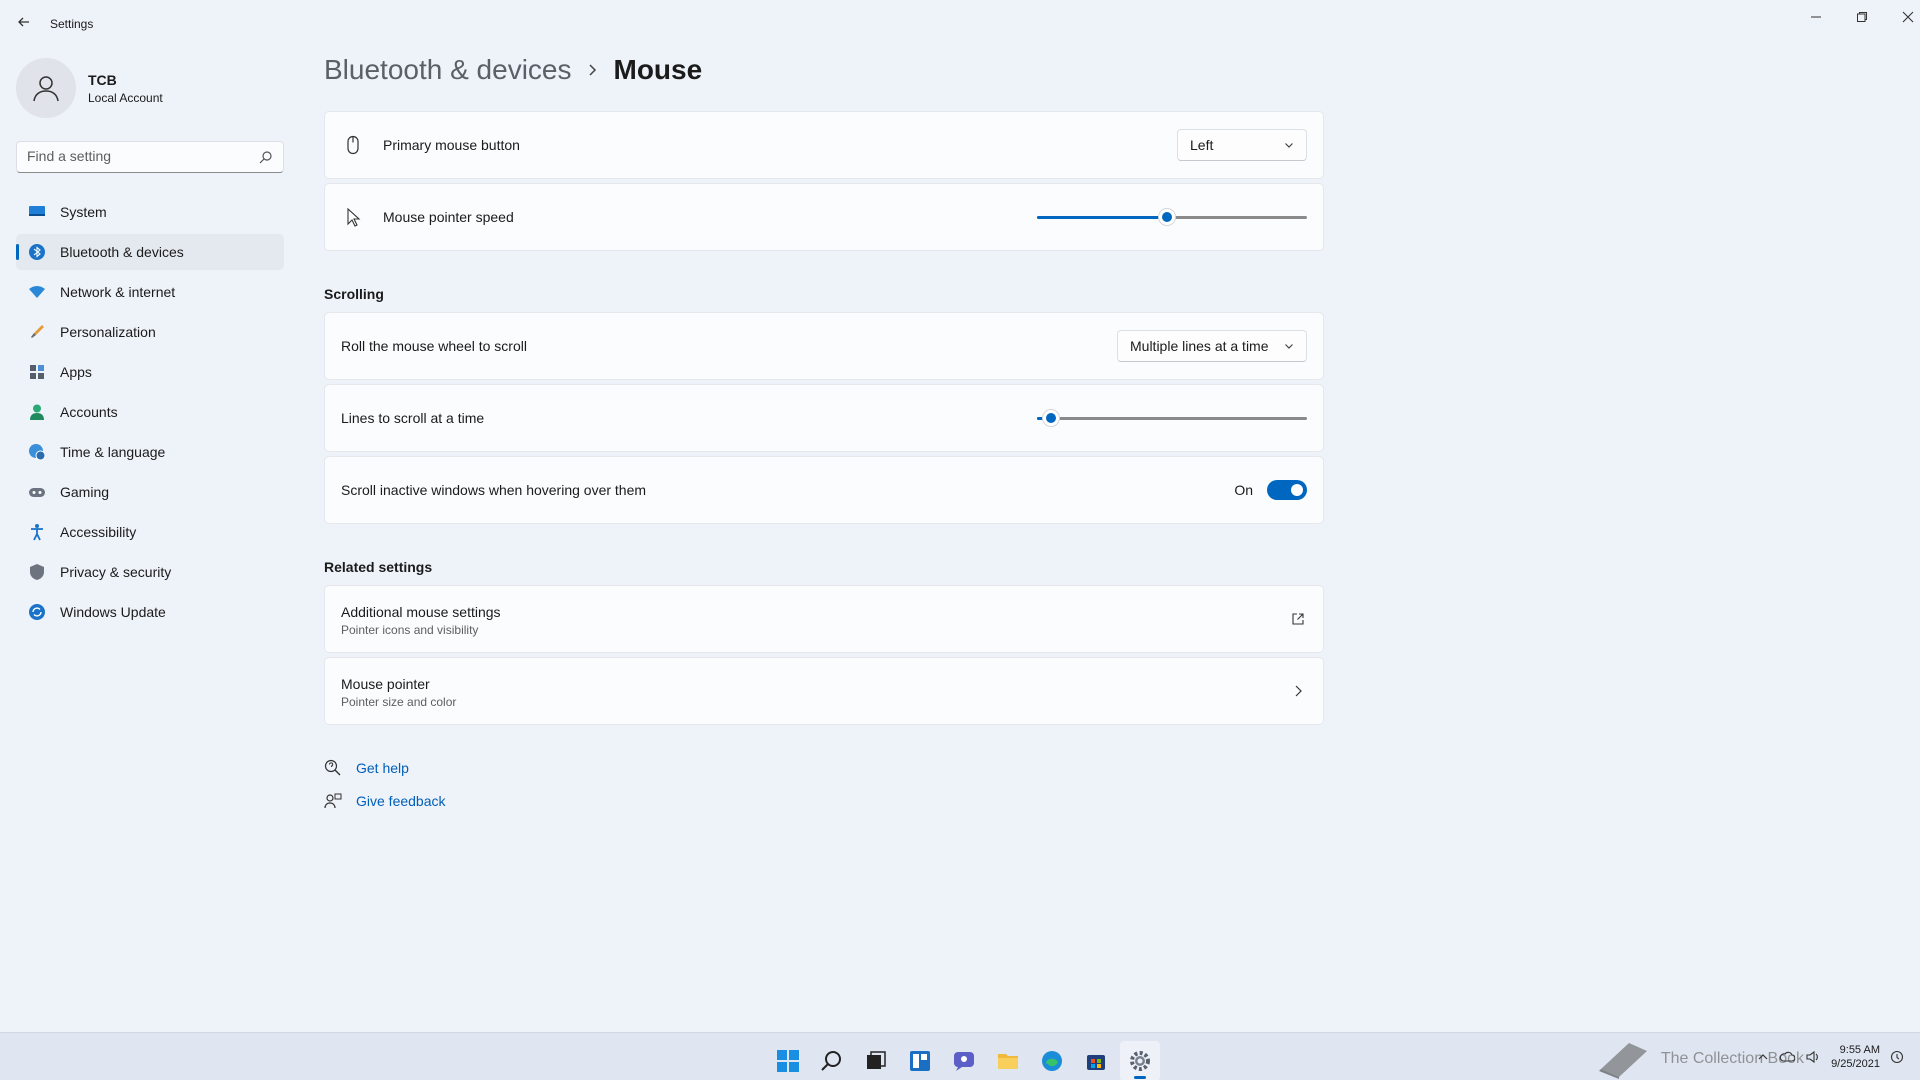  Describe the element at coordinates (72, 24) in the screenshot. I see `app-title: Settings` at that location.